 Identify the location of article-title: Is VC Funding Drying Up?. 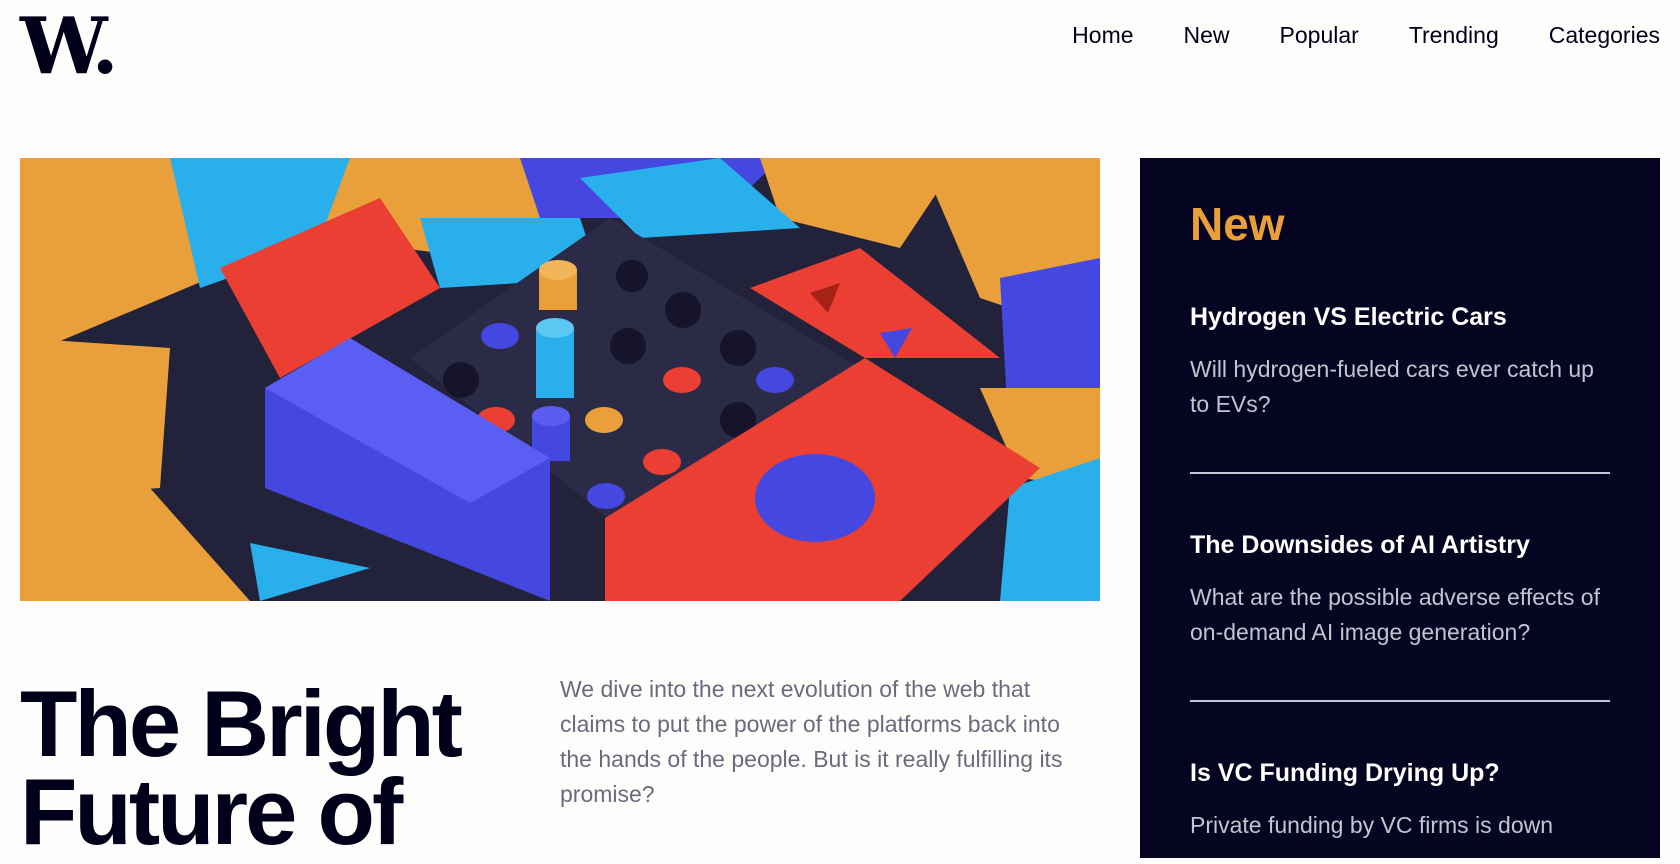
(1400, 773).